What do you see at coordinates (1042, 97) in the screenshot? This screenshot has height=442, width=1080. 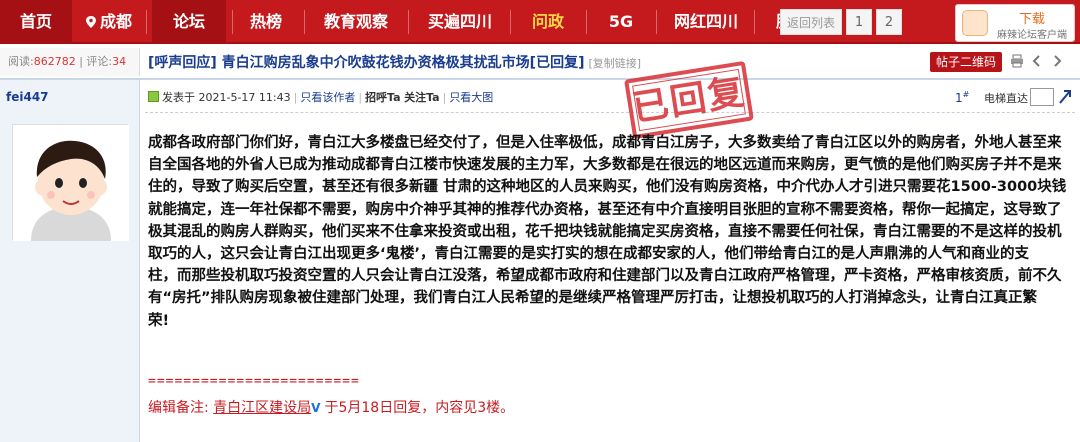 I see `jump-floor-input` at bounding box center [1042, 97].